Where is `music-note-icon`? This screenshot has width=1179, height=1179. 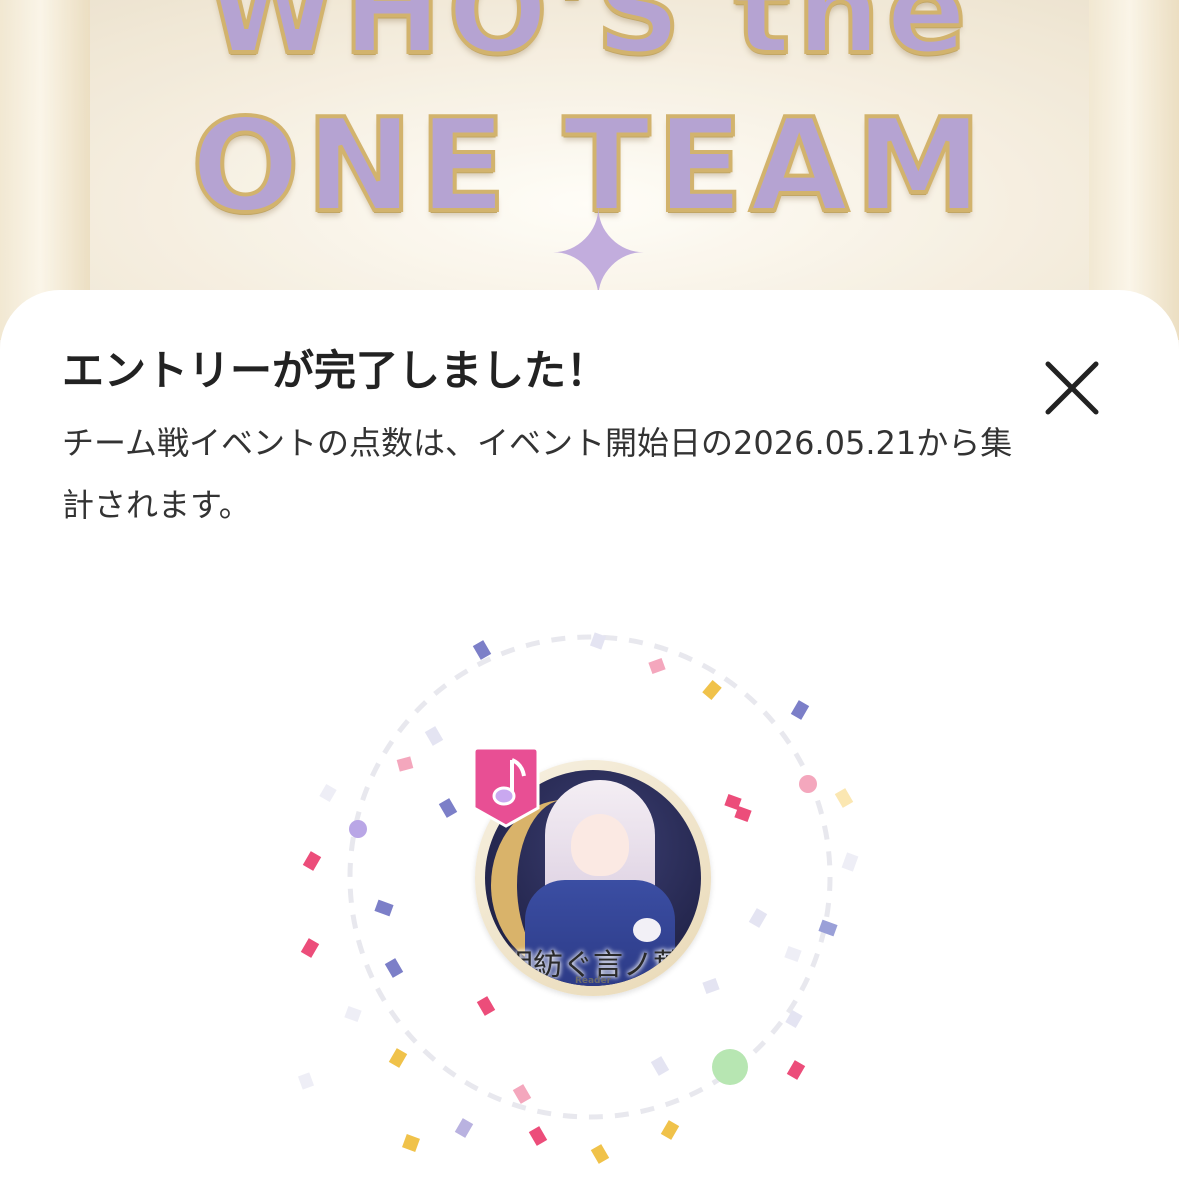
music-note-icon is located at coordinates (506, 787).